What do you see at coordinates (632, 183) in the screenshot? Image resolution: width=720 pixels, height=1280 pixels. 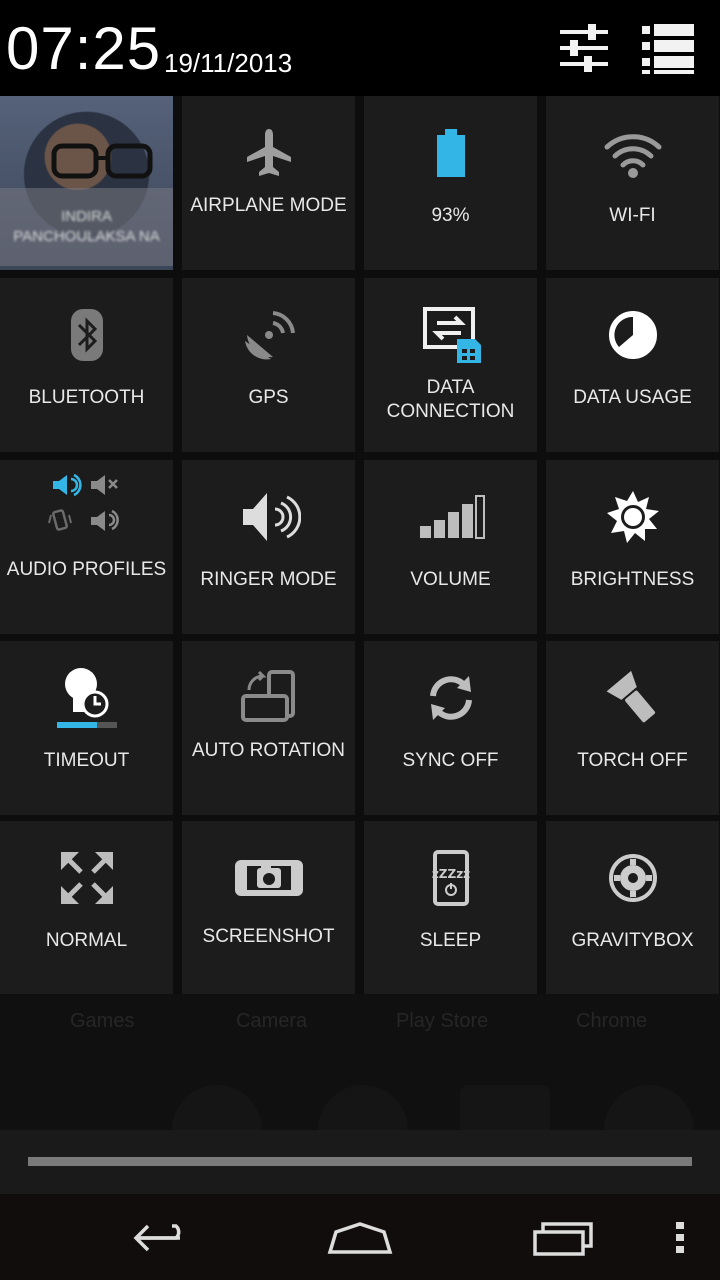 I see `tile-wifi: WI-FI` at bounding box center [632, 183].